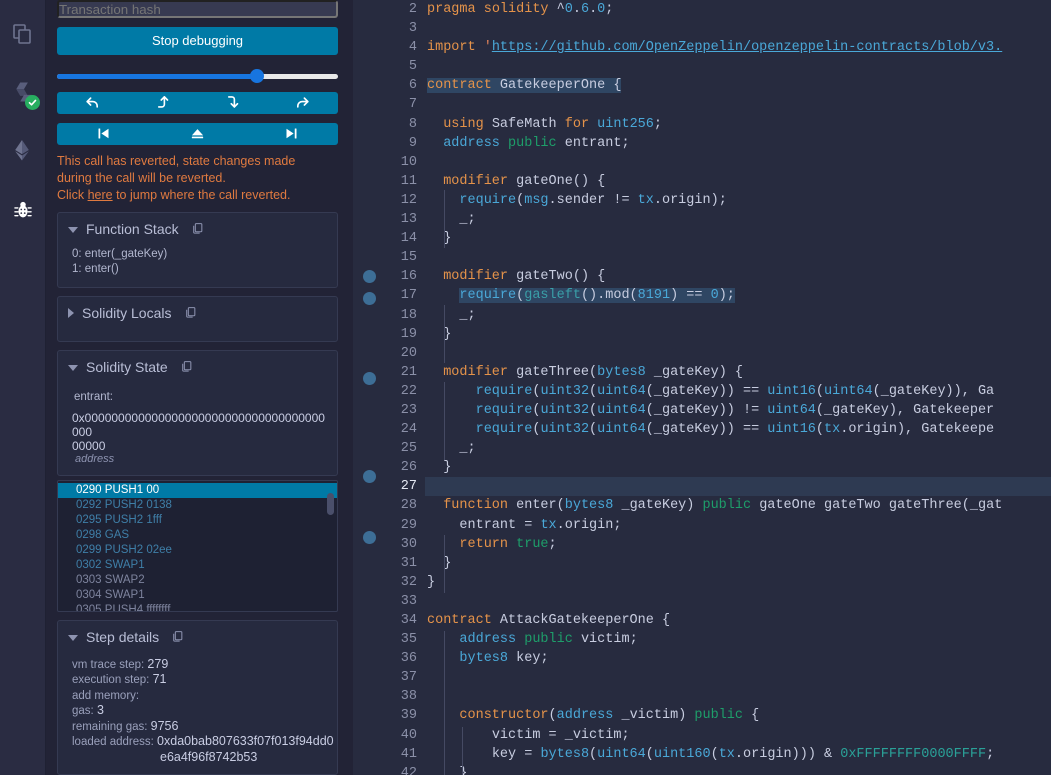 This screenshot has height=775, width=1051. I want to click on opcode-row: 0298 GAS, so click(197, 535).